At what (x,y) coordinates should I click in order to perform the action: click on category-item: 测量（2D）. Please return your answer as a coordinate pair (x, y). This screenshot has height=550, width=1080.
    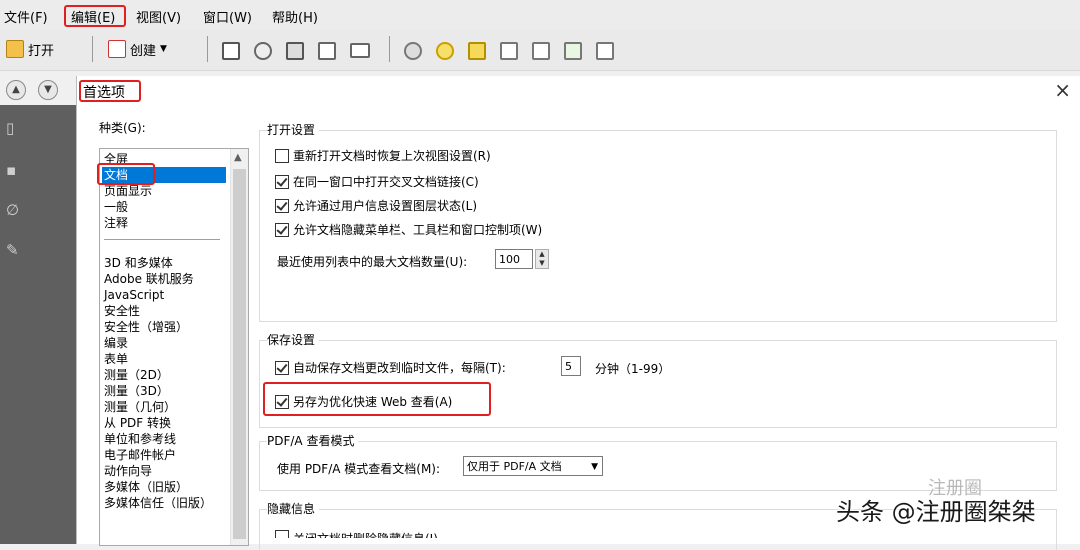
    Looking at the image, I should click on (164, 375).